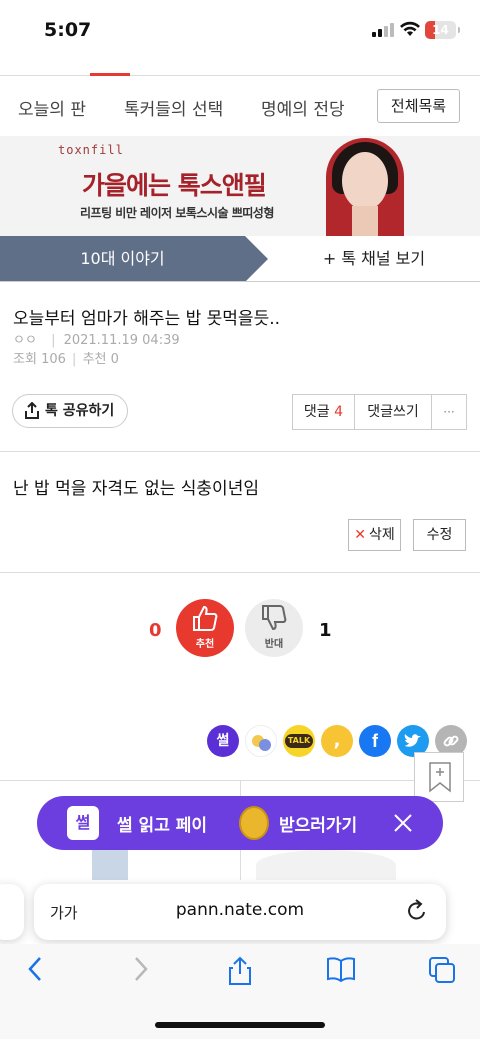 The width and height of the screenshot is (480, 1039). What do you see at coordinates (205, 644) in the screenshot?
I see `upvote-label: 추천` at bounding box center [205, 644].